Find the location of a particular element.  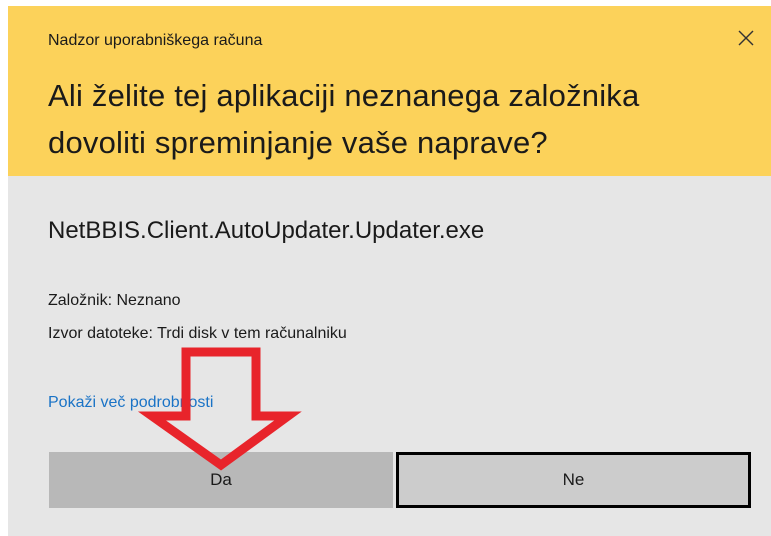

window-title: Nadzor uporabniškega računa is located at coordinates (155, 40).